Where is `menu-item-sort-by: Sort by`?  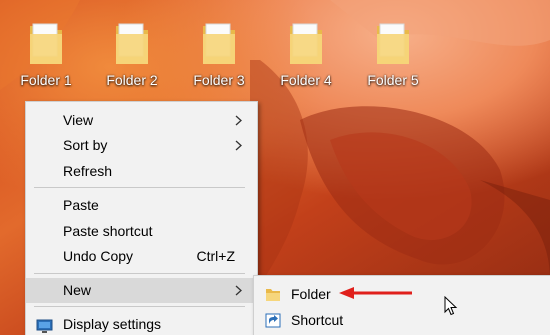
menu-item-sort-by: Sort by is located at coordinates (141, 145).